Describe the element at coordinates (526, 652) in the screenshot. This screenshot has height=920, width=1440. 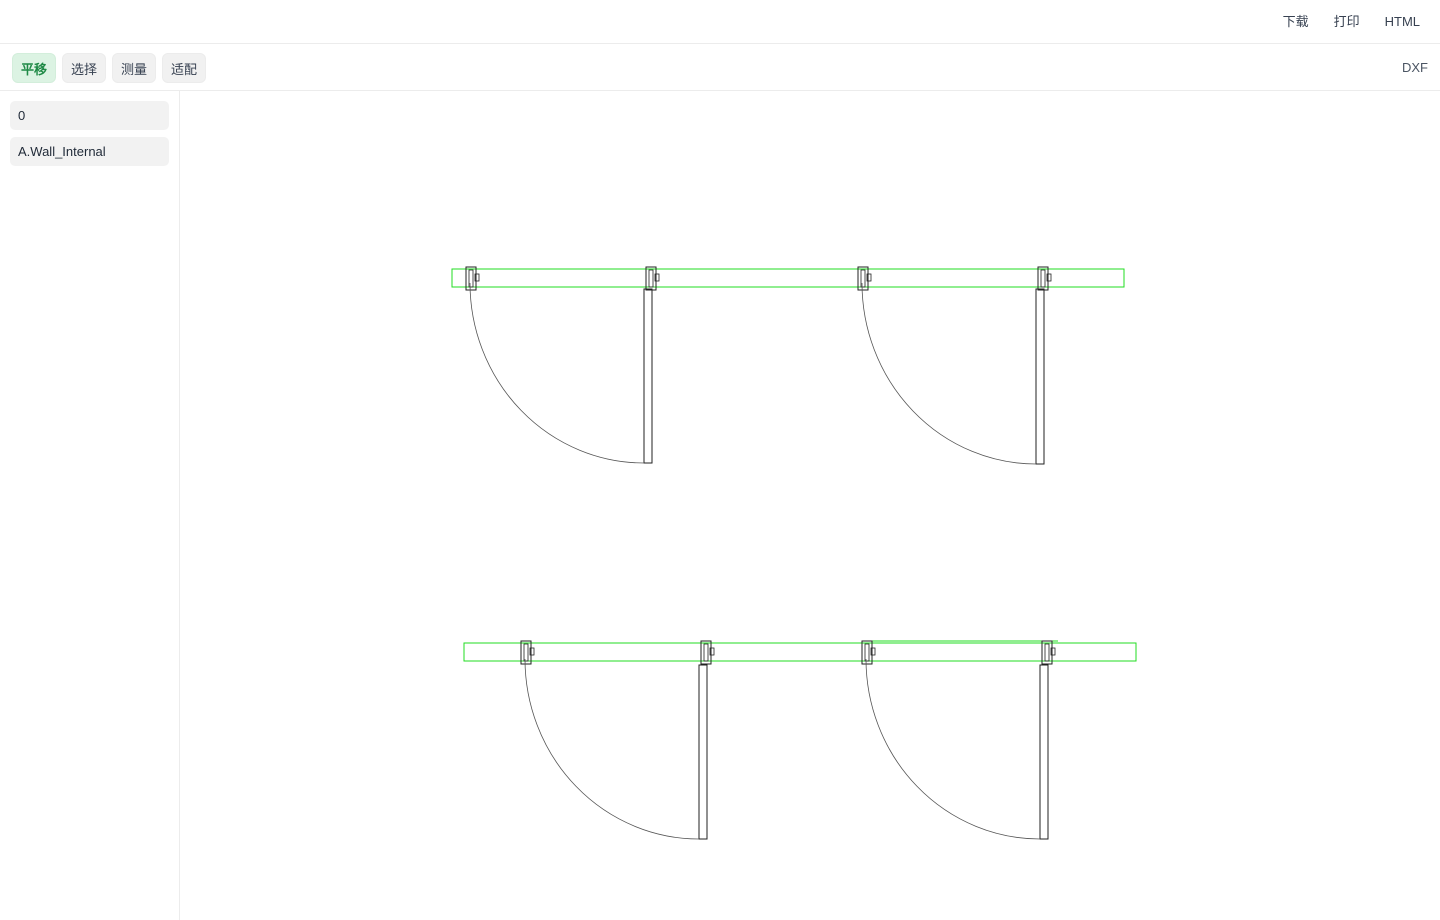
I see `door-3-hinge-jamb-inner` at that location.